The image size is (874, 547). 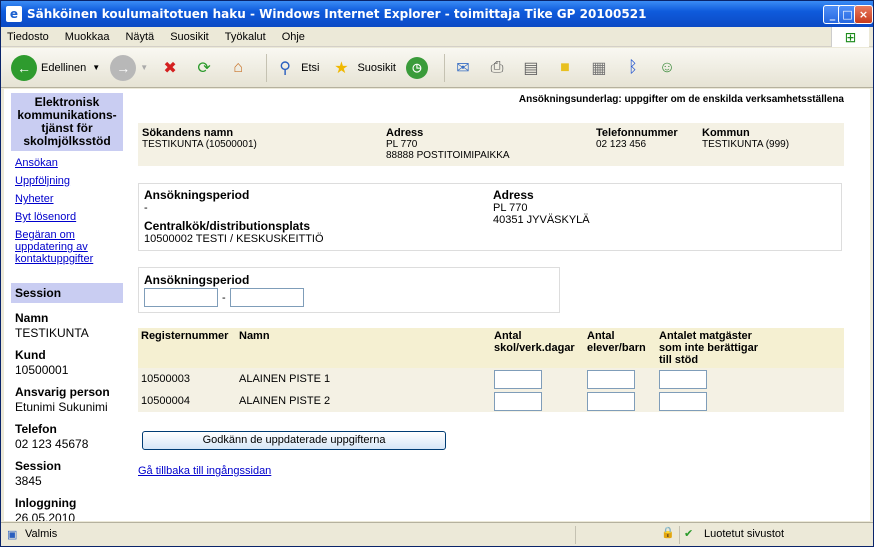 What do you see at coordinates (245, 37) in the screenshot?
I see `menu-tools: Työkalut` at bounding box center [245, 37].